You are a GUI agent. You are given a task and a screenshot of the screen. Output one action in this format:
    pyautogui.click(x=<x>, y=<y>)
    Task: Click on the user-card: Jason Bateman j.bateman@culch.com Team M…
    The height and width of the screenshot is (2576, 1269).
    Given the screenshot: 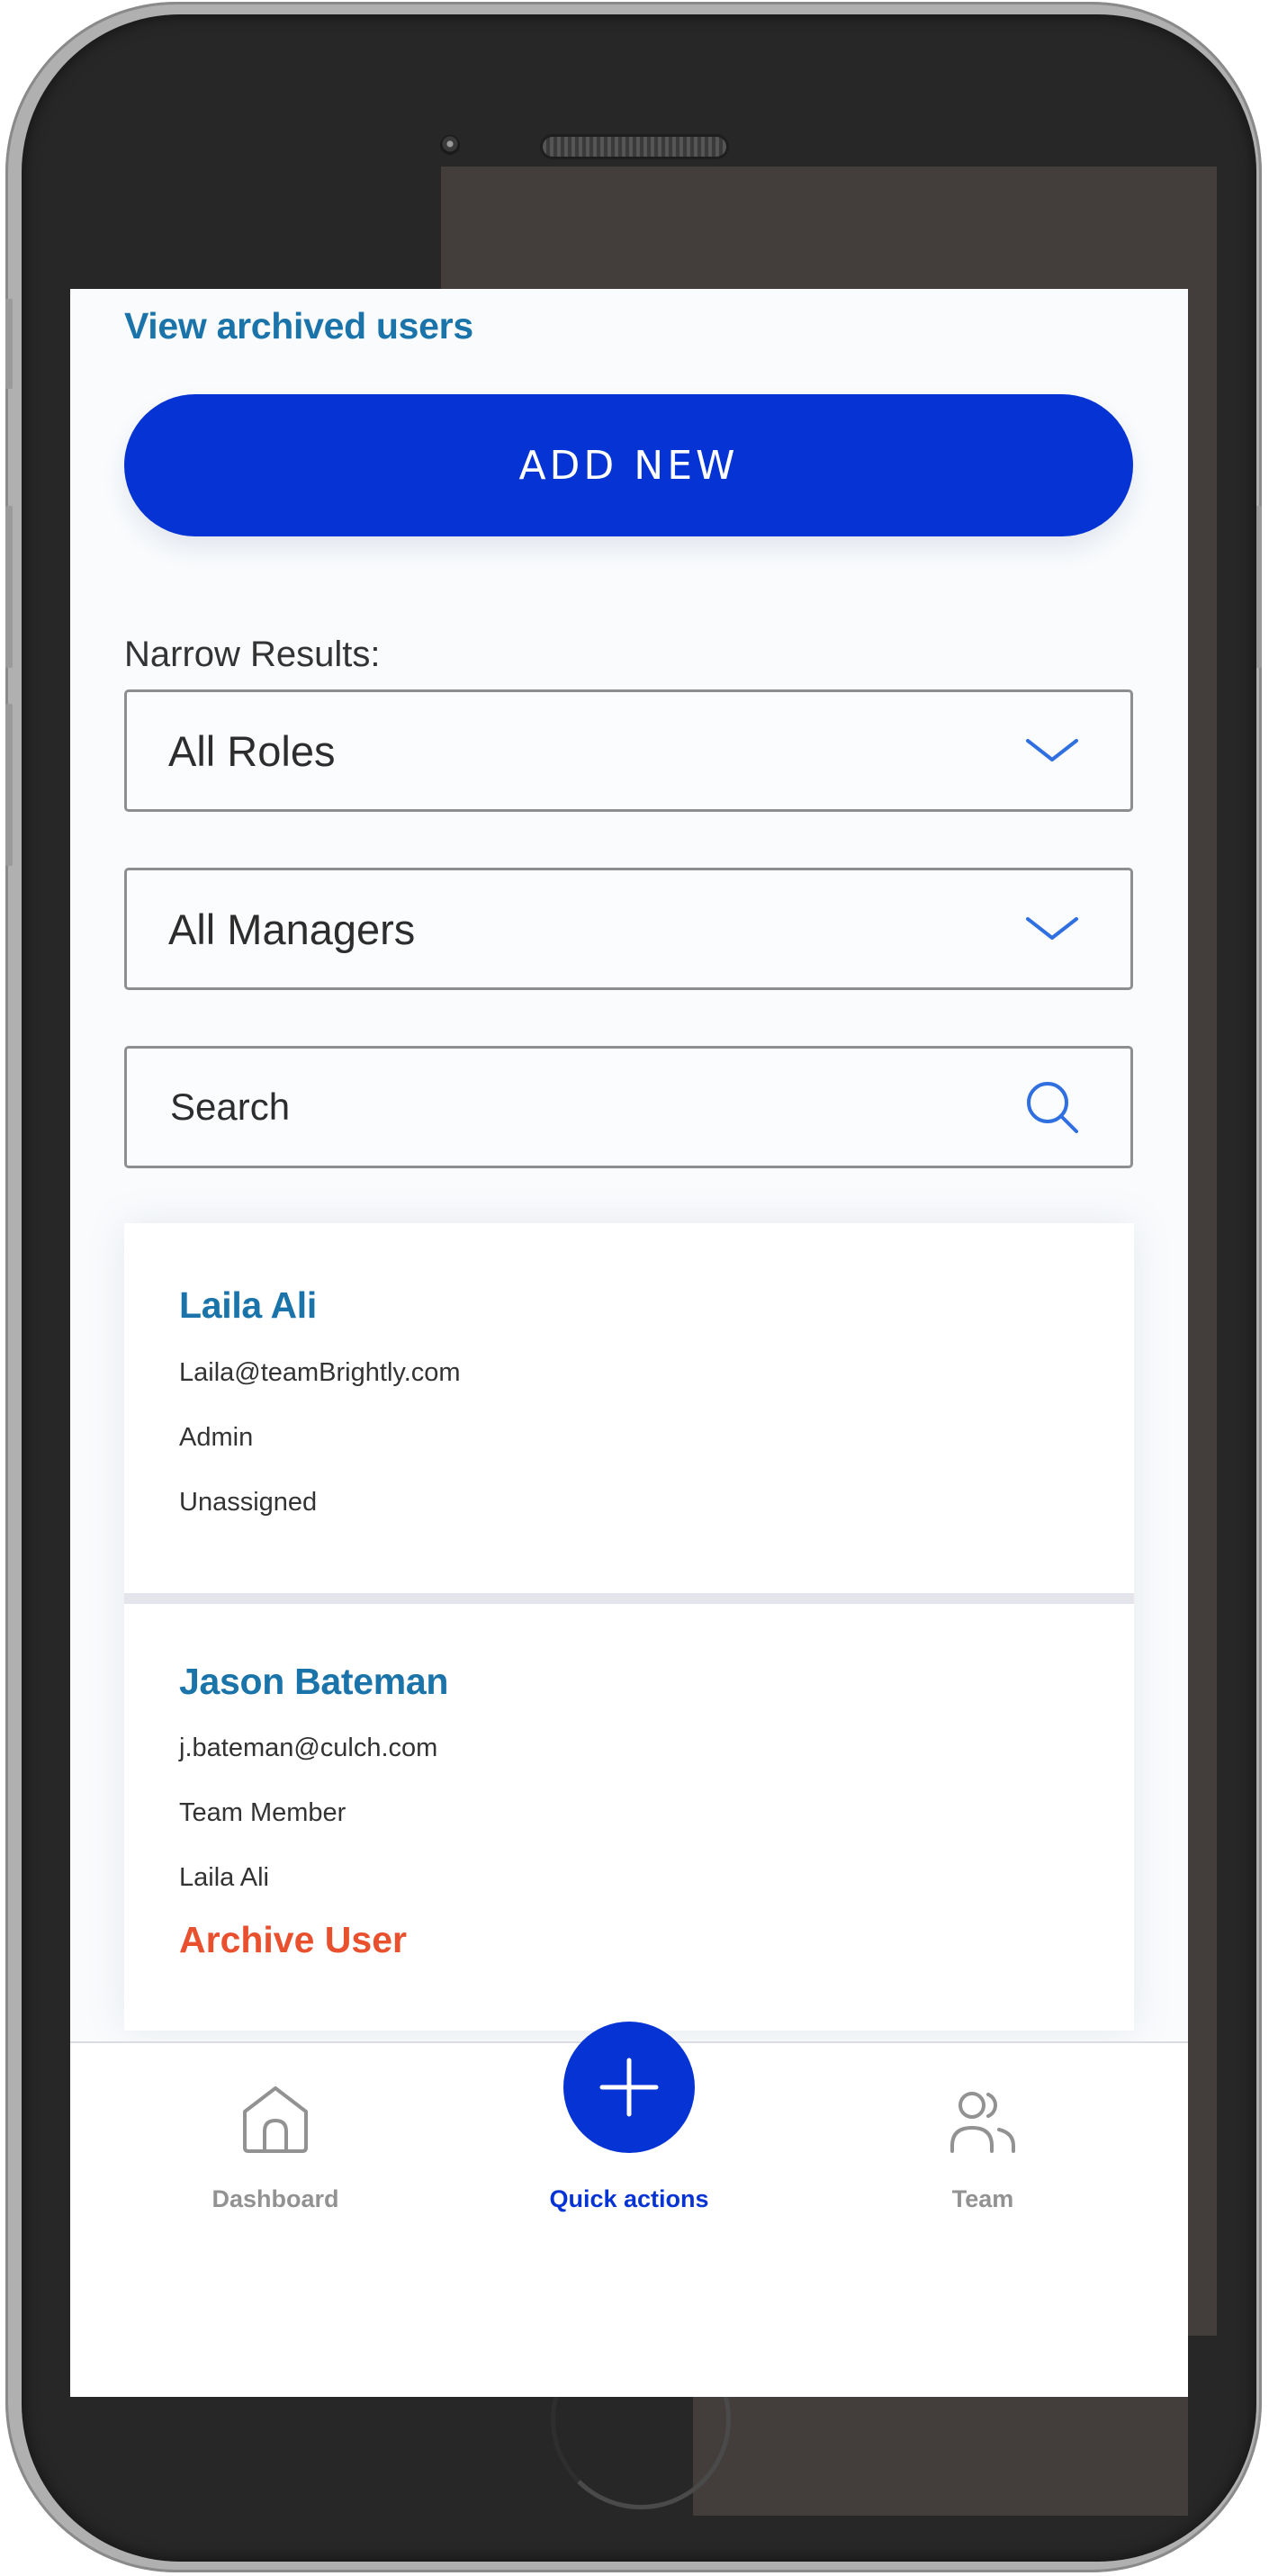 What is the action you would take?
    pyautogui.click(x=629, y=1812)
    